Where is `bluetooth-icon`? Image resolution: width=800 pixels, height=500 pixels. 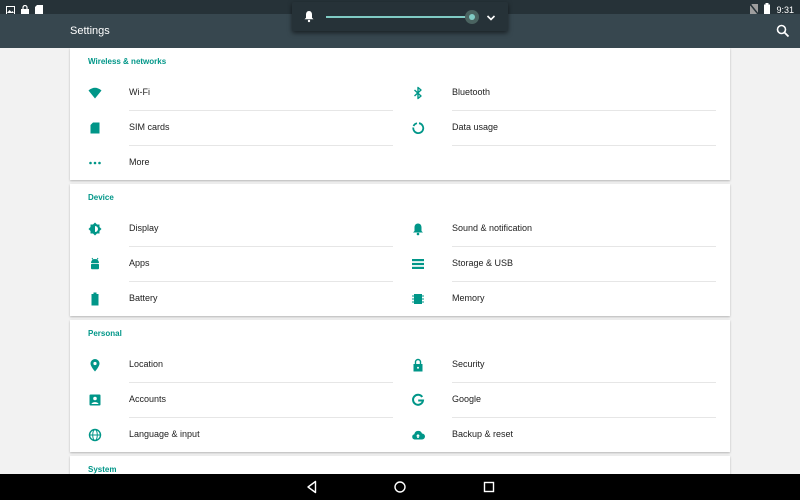
bluetooth-icon is located at coordinates (418, 93).